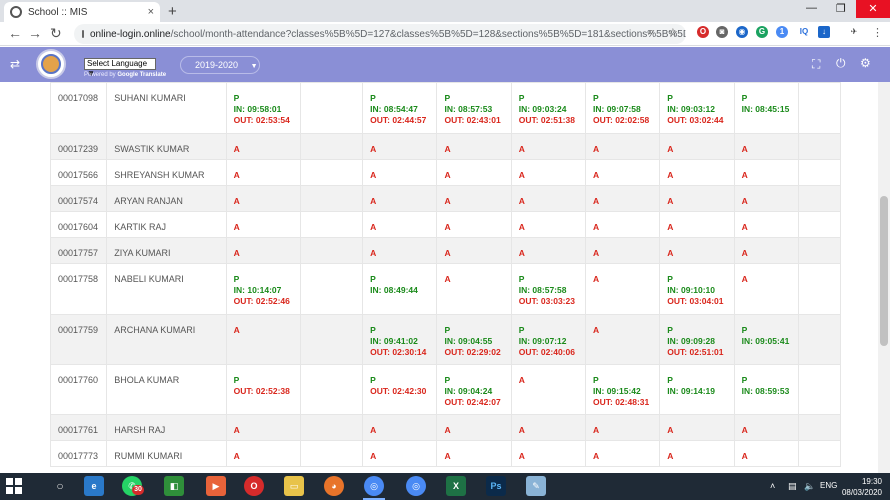 This screenshot has width=890, height=500. What do you see at coordinates (15, 64) in the screenshot?
I see `sidebar-toggle-icon: ⇄` at bounding box center [15, 64].